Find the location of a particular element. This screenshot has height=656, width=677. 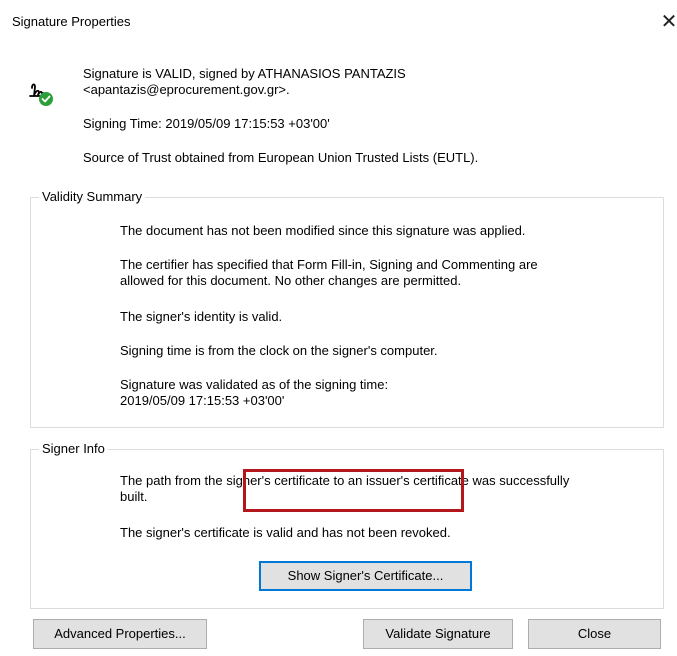

status-line-2: <apantazis@eprocurement.gov.gr>. is located at coordinates (186, 89).